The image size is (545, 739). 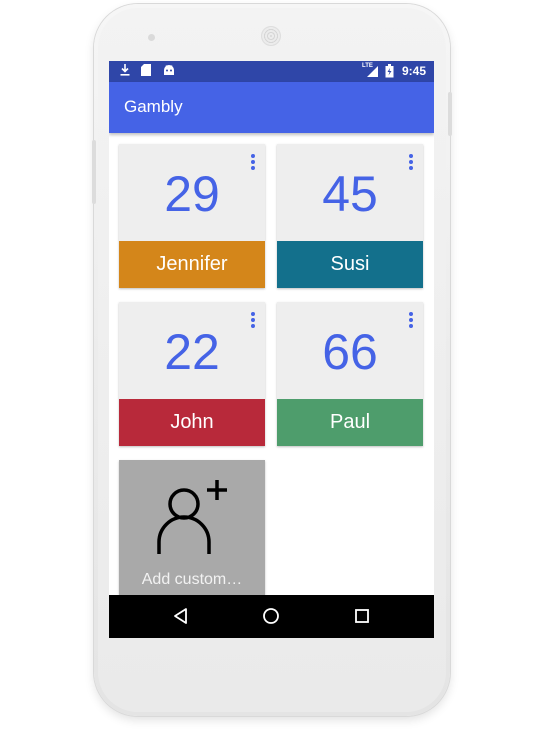 What do you see at coordinates (350, 422) in the screenshot?
I see `player-name: Paul` at bounding box center [350, 422].